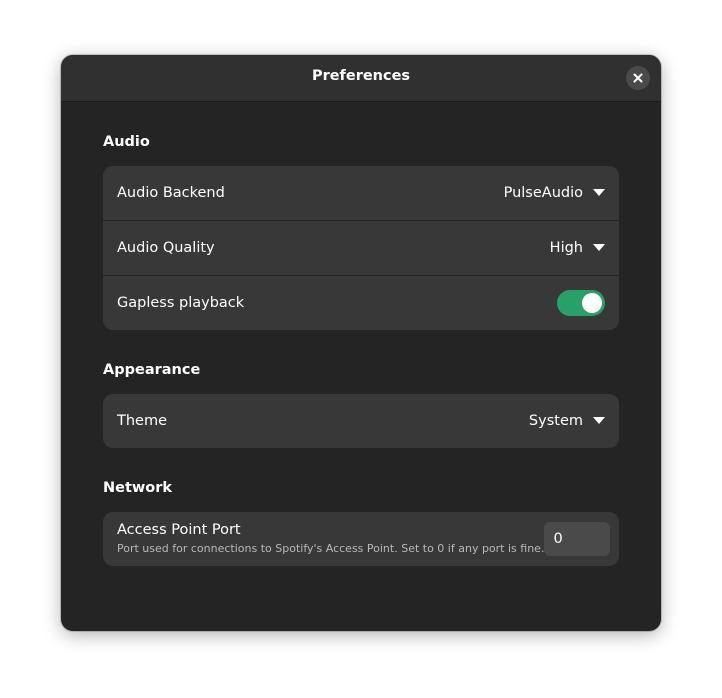  I want to click on header-bar: Preferences, so click(361, 78).